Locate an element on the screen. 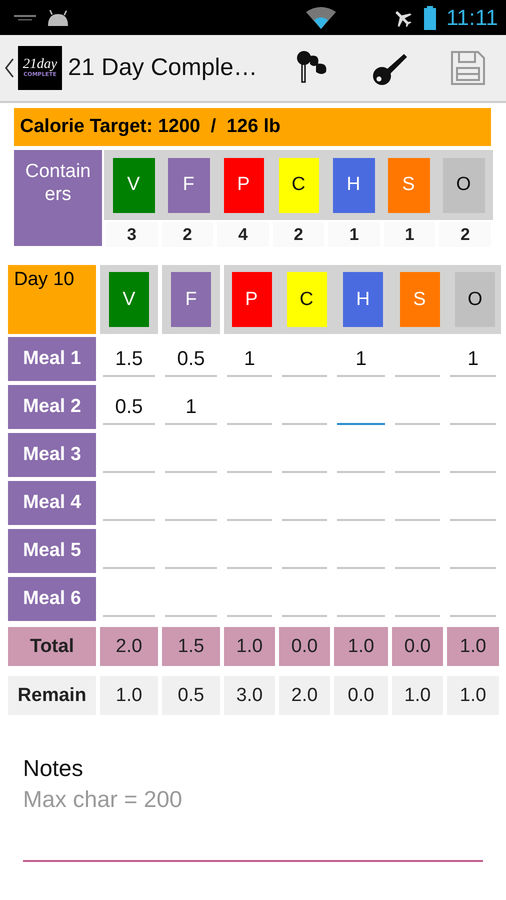  container-count: 3 is located at coordinates (132, 234).